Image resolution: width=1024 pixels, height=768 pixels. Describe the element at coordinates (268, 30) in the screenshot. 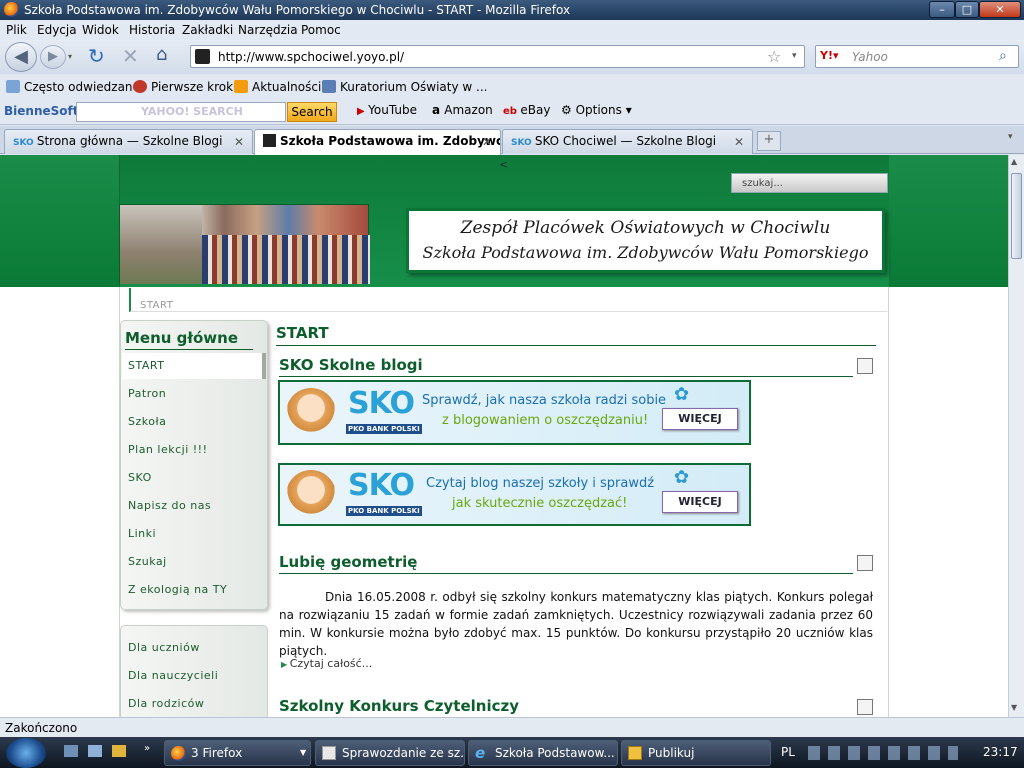

I see `menu-tools: Narzędzia` at that location.